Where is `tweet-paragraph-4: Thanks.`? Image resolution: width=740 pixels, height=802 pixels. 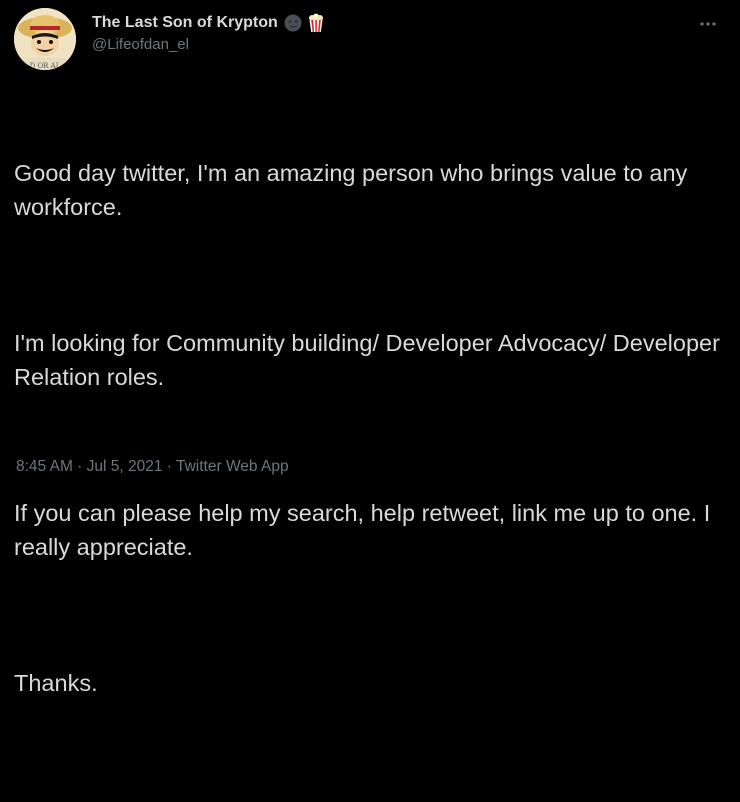
tweet-paragraph-4: Thanks. is located at coordinates (56, 683).